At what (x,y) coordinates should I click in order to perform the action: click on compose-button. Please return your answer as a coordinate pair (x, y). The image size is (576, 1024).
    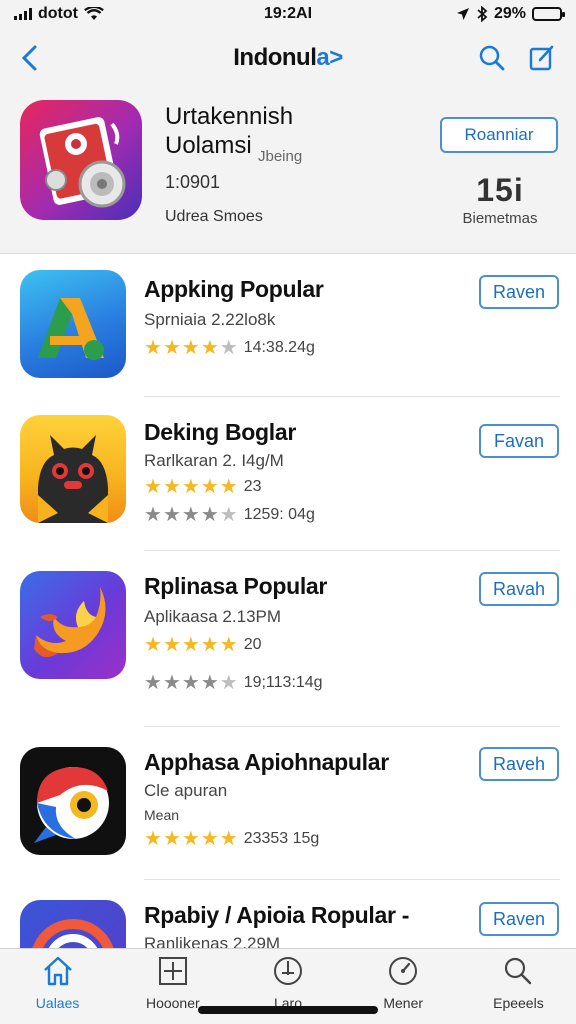
    Looking at the image, I should click on (542, 58).